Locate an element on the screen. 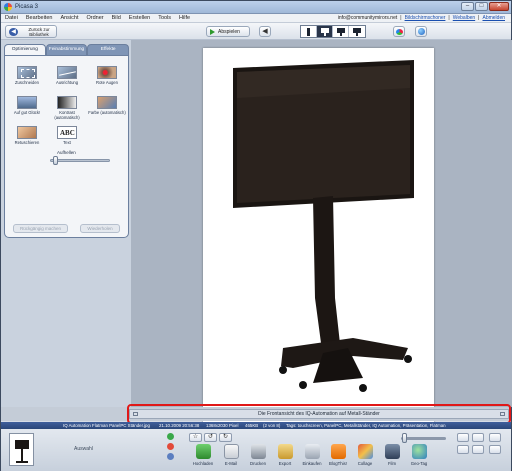 This screenshot has height=471, width=512. play-icon is located at coordinates (212, 32).